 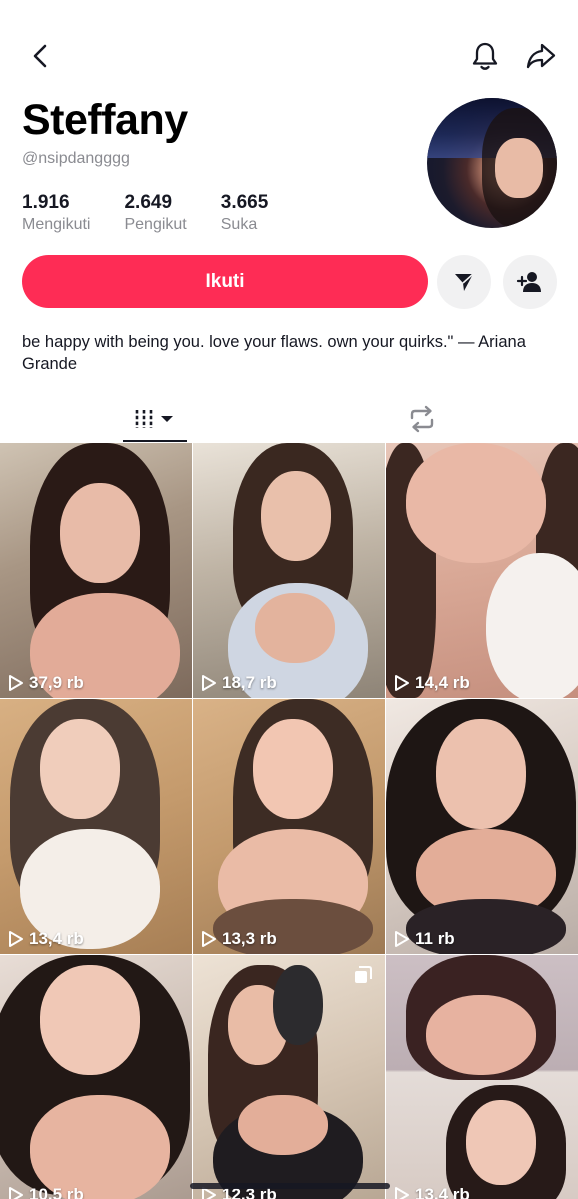 What do you see at coordinates (155, 224) in the screenshot?
I see `stat-label: Pengikut` at bounding box center [155, 224].